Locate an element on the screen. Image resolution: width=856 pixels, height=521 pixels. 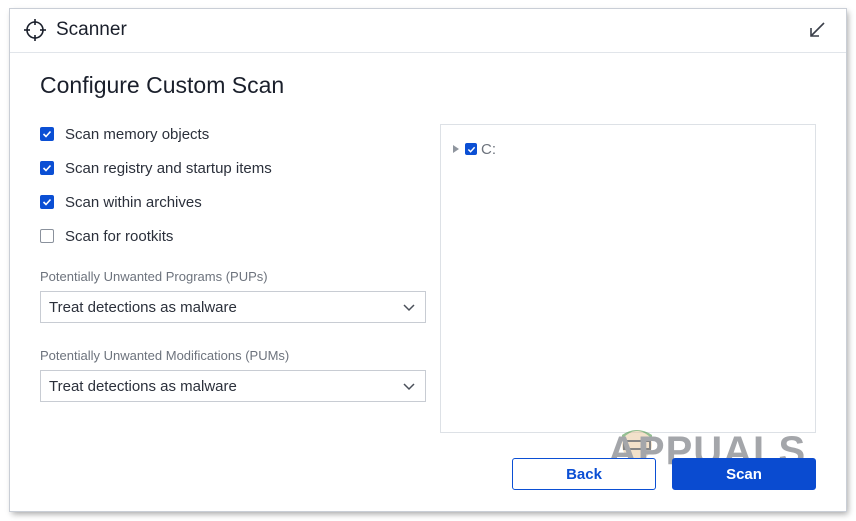
checkbox-unchecked-icon is located at coordinates (47, 236).